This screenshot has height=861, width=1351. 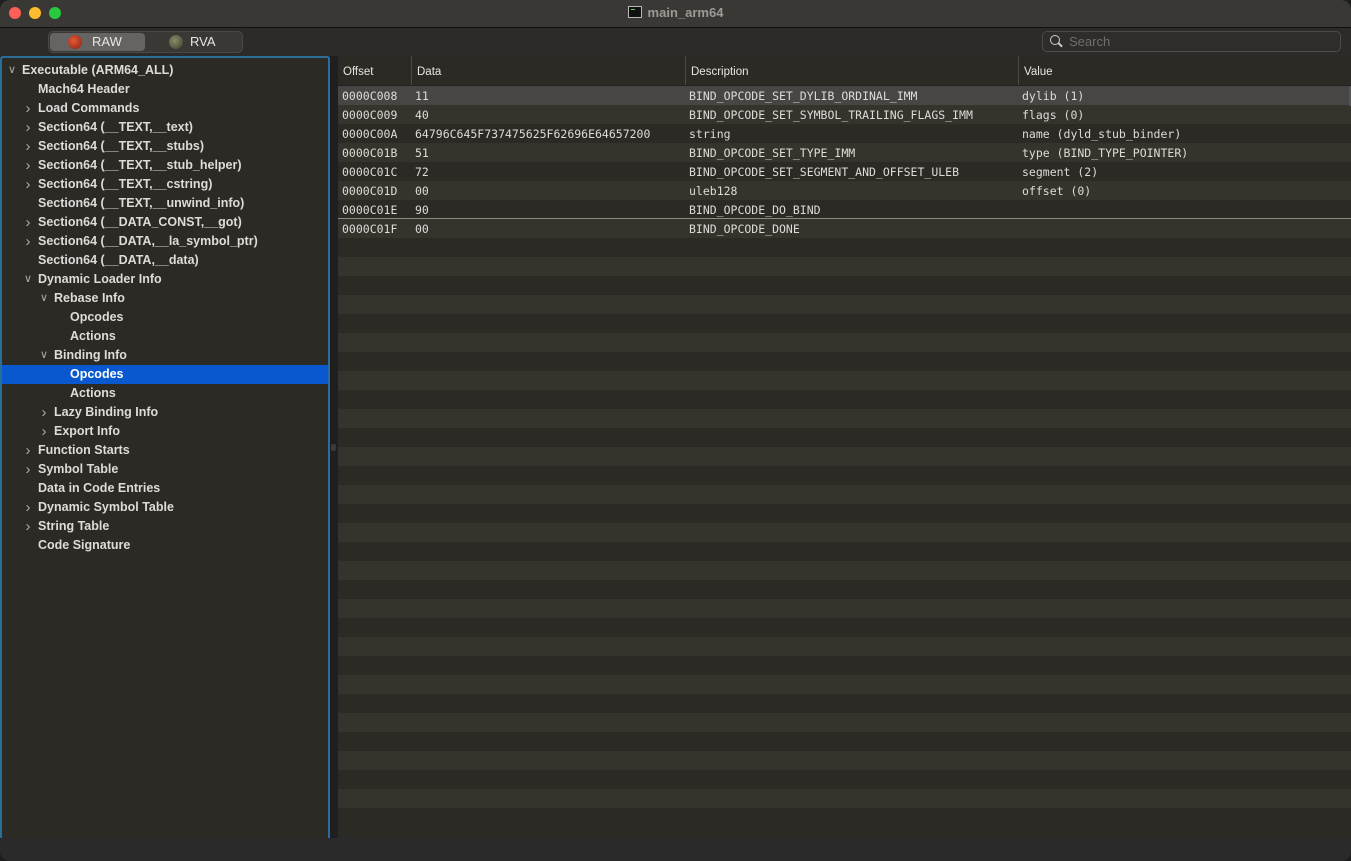 I want to click on table-header: Offset Data Description Value, so click(x=844, y=71).